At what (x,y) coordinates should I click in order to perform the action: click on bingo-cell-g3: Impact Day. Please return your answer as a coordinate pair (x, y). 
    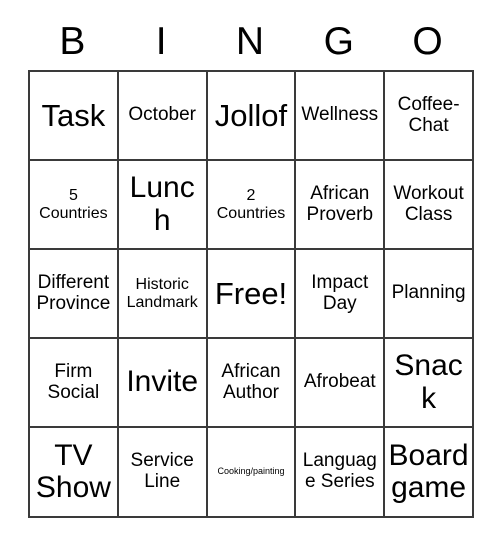
    Looking at the image, I should click on (341, 294).